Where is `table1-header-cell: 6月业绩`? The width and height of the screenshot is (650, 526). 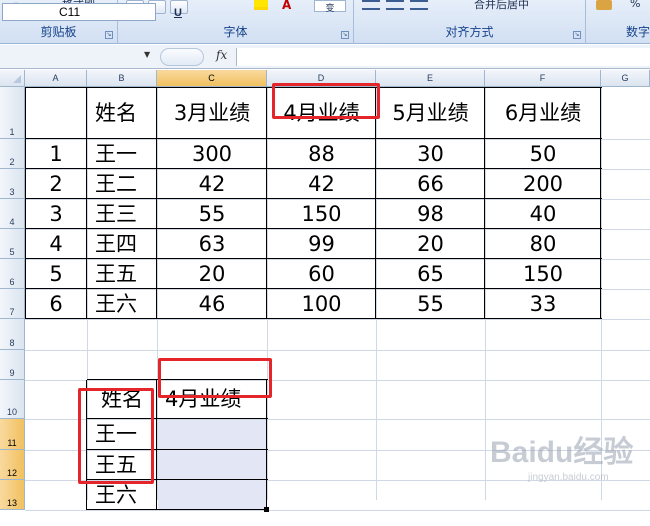 table1-header-cell: 6月业绩 is located at coordinates (543, 113).